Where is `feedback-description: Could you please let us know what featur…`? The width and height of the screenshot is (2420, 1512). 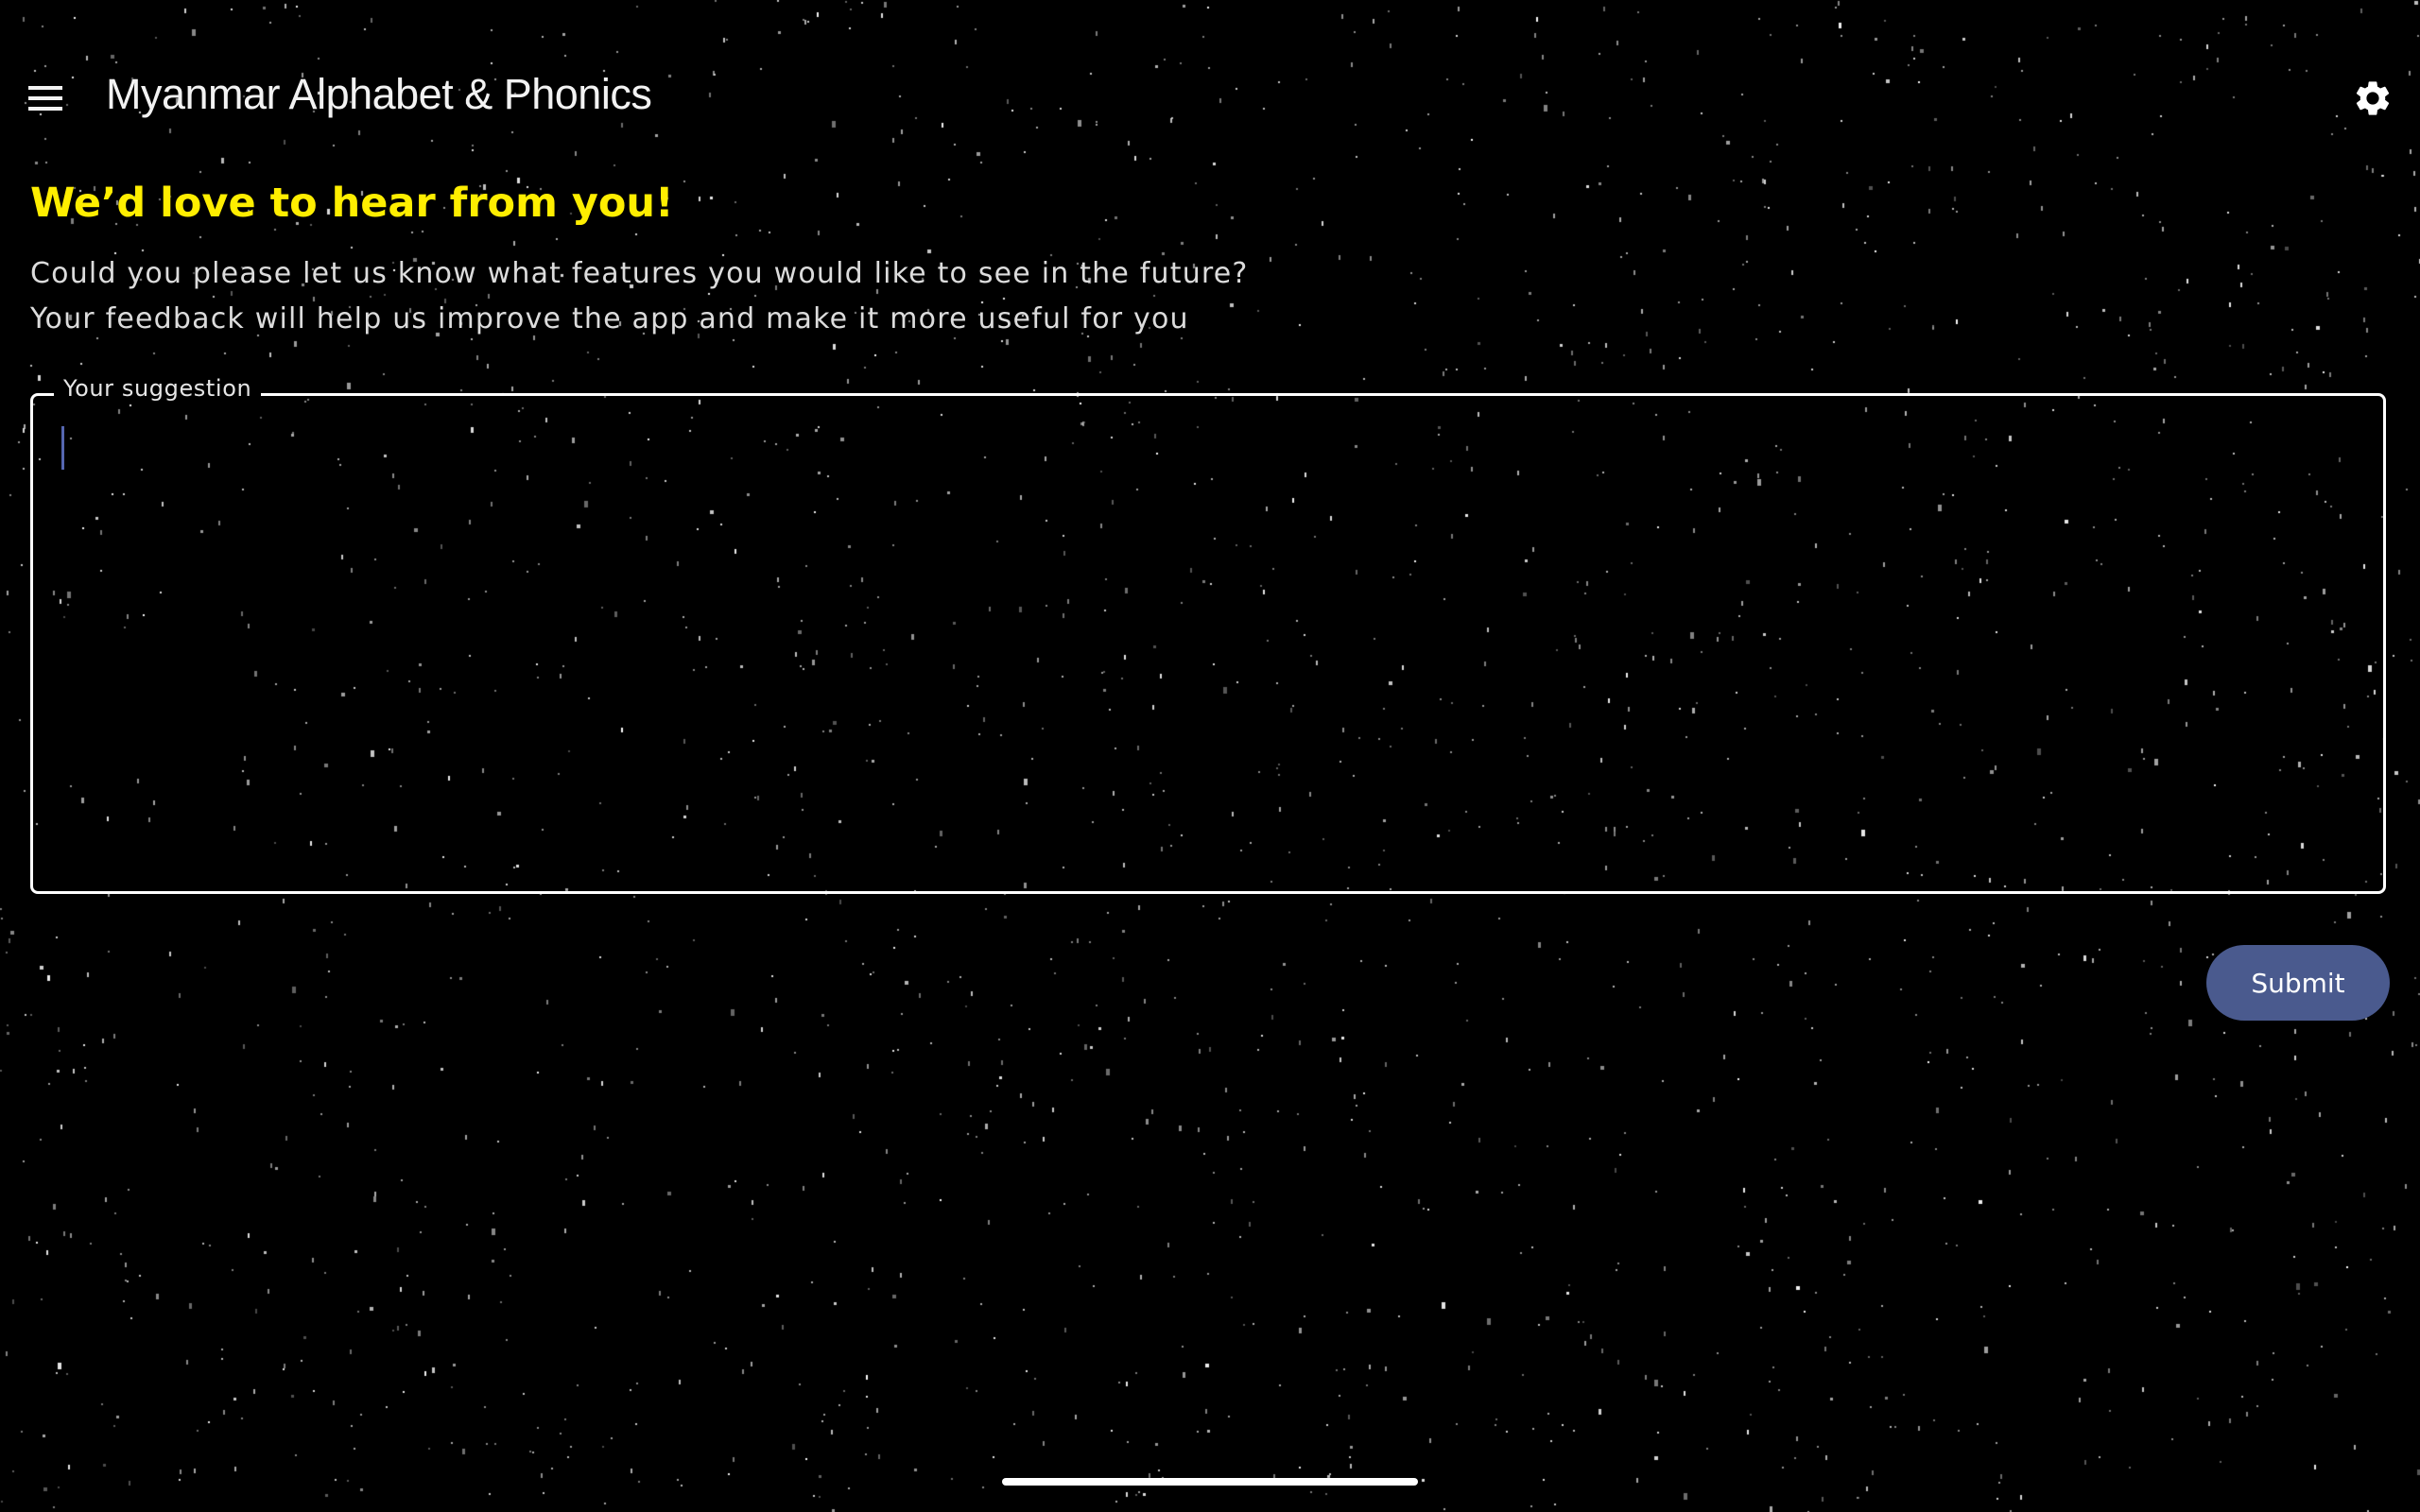
feedback-description: Could you please let us know what featur… is located at coordinates (639, 296).